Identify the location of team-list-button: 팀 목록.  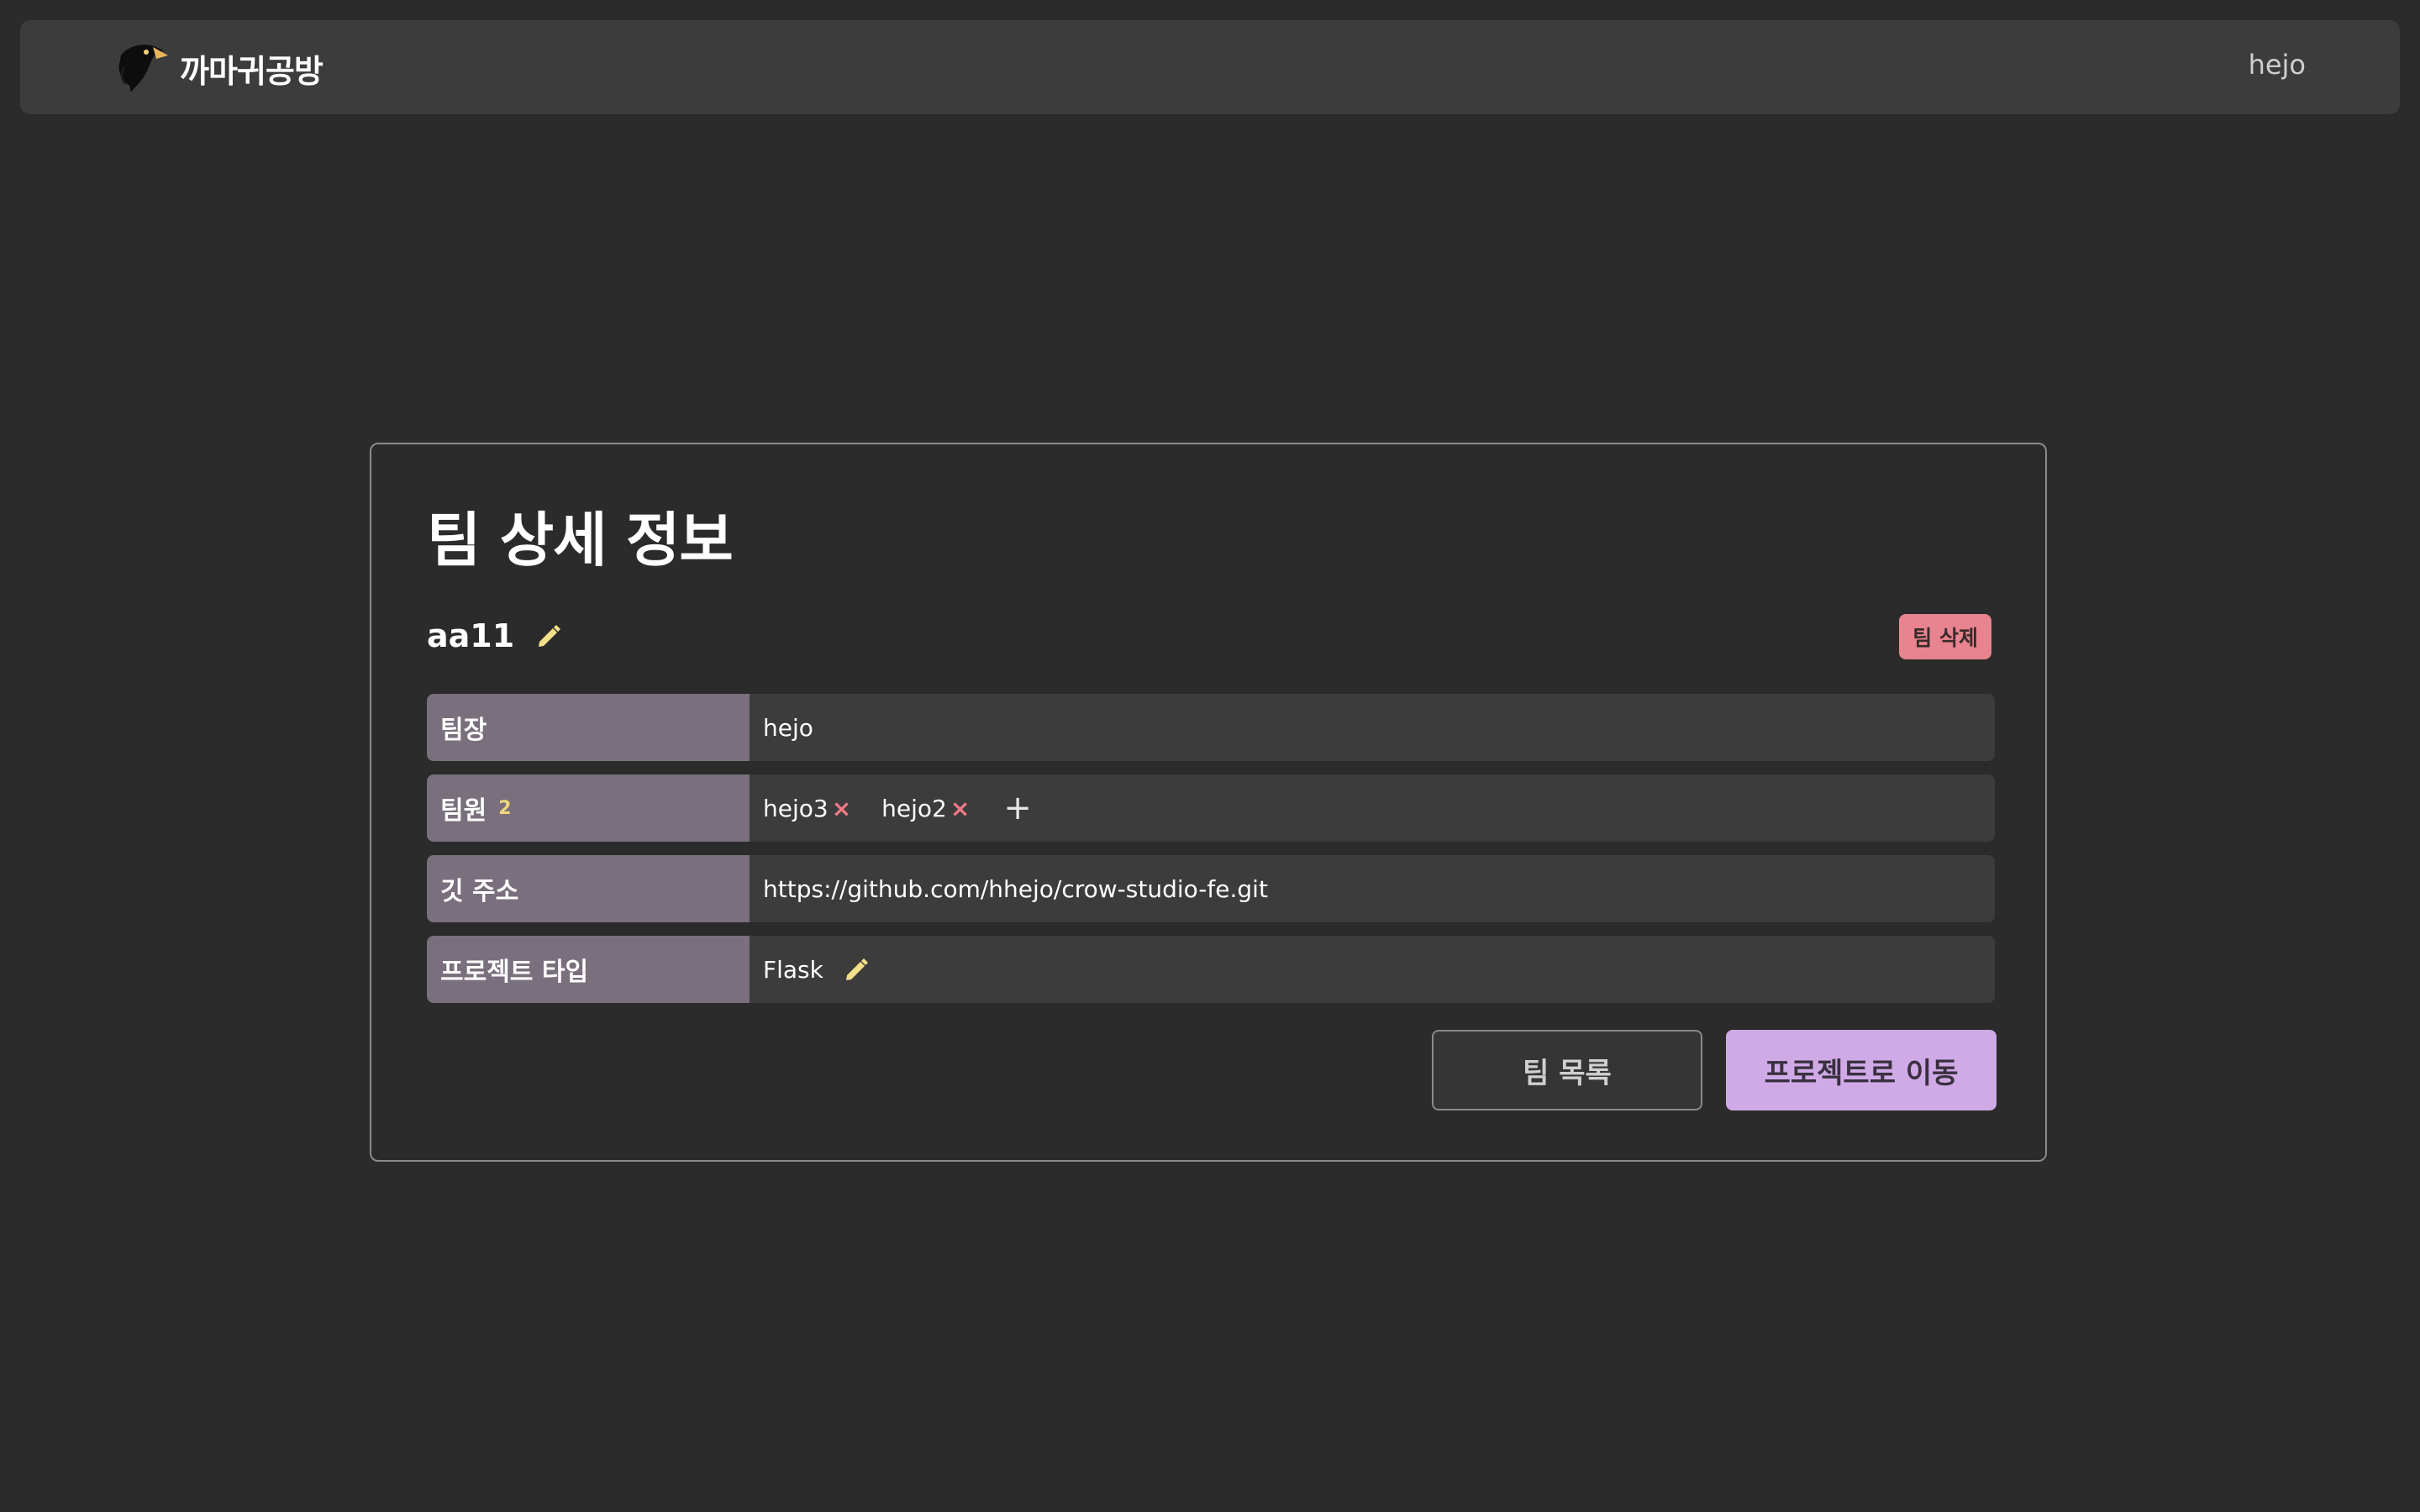
(1567, 1070).